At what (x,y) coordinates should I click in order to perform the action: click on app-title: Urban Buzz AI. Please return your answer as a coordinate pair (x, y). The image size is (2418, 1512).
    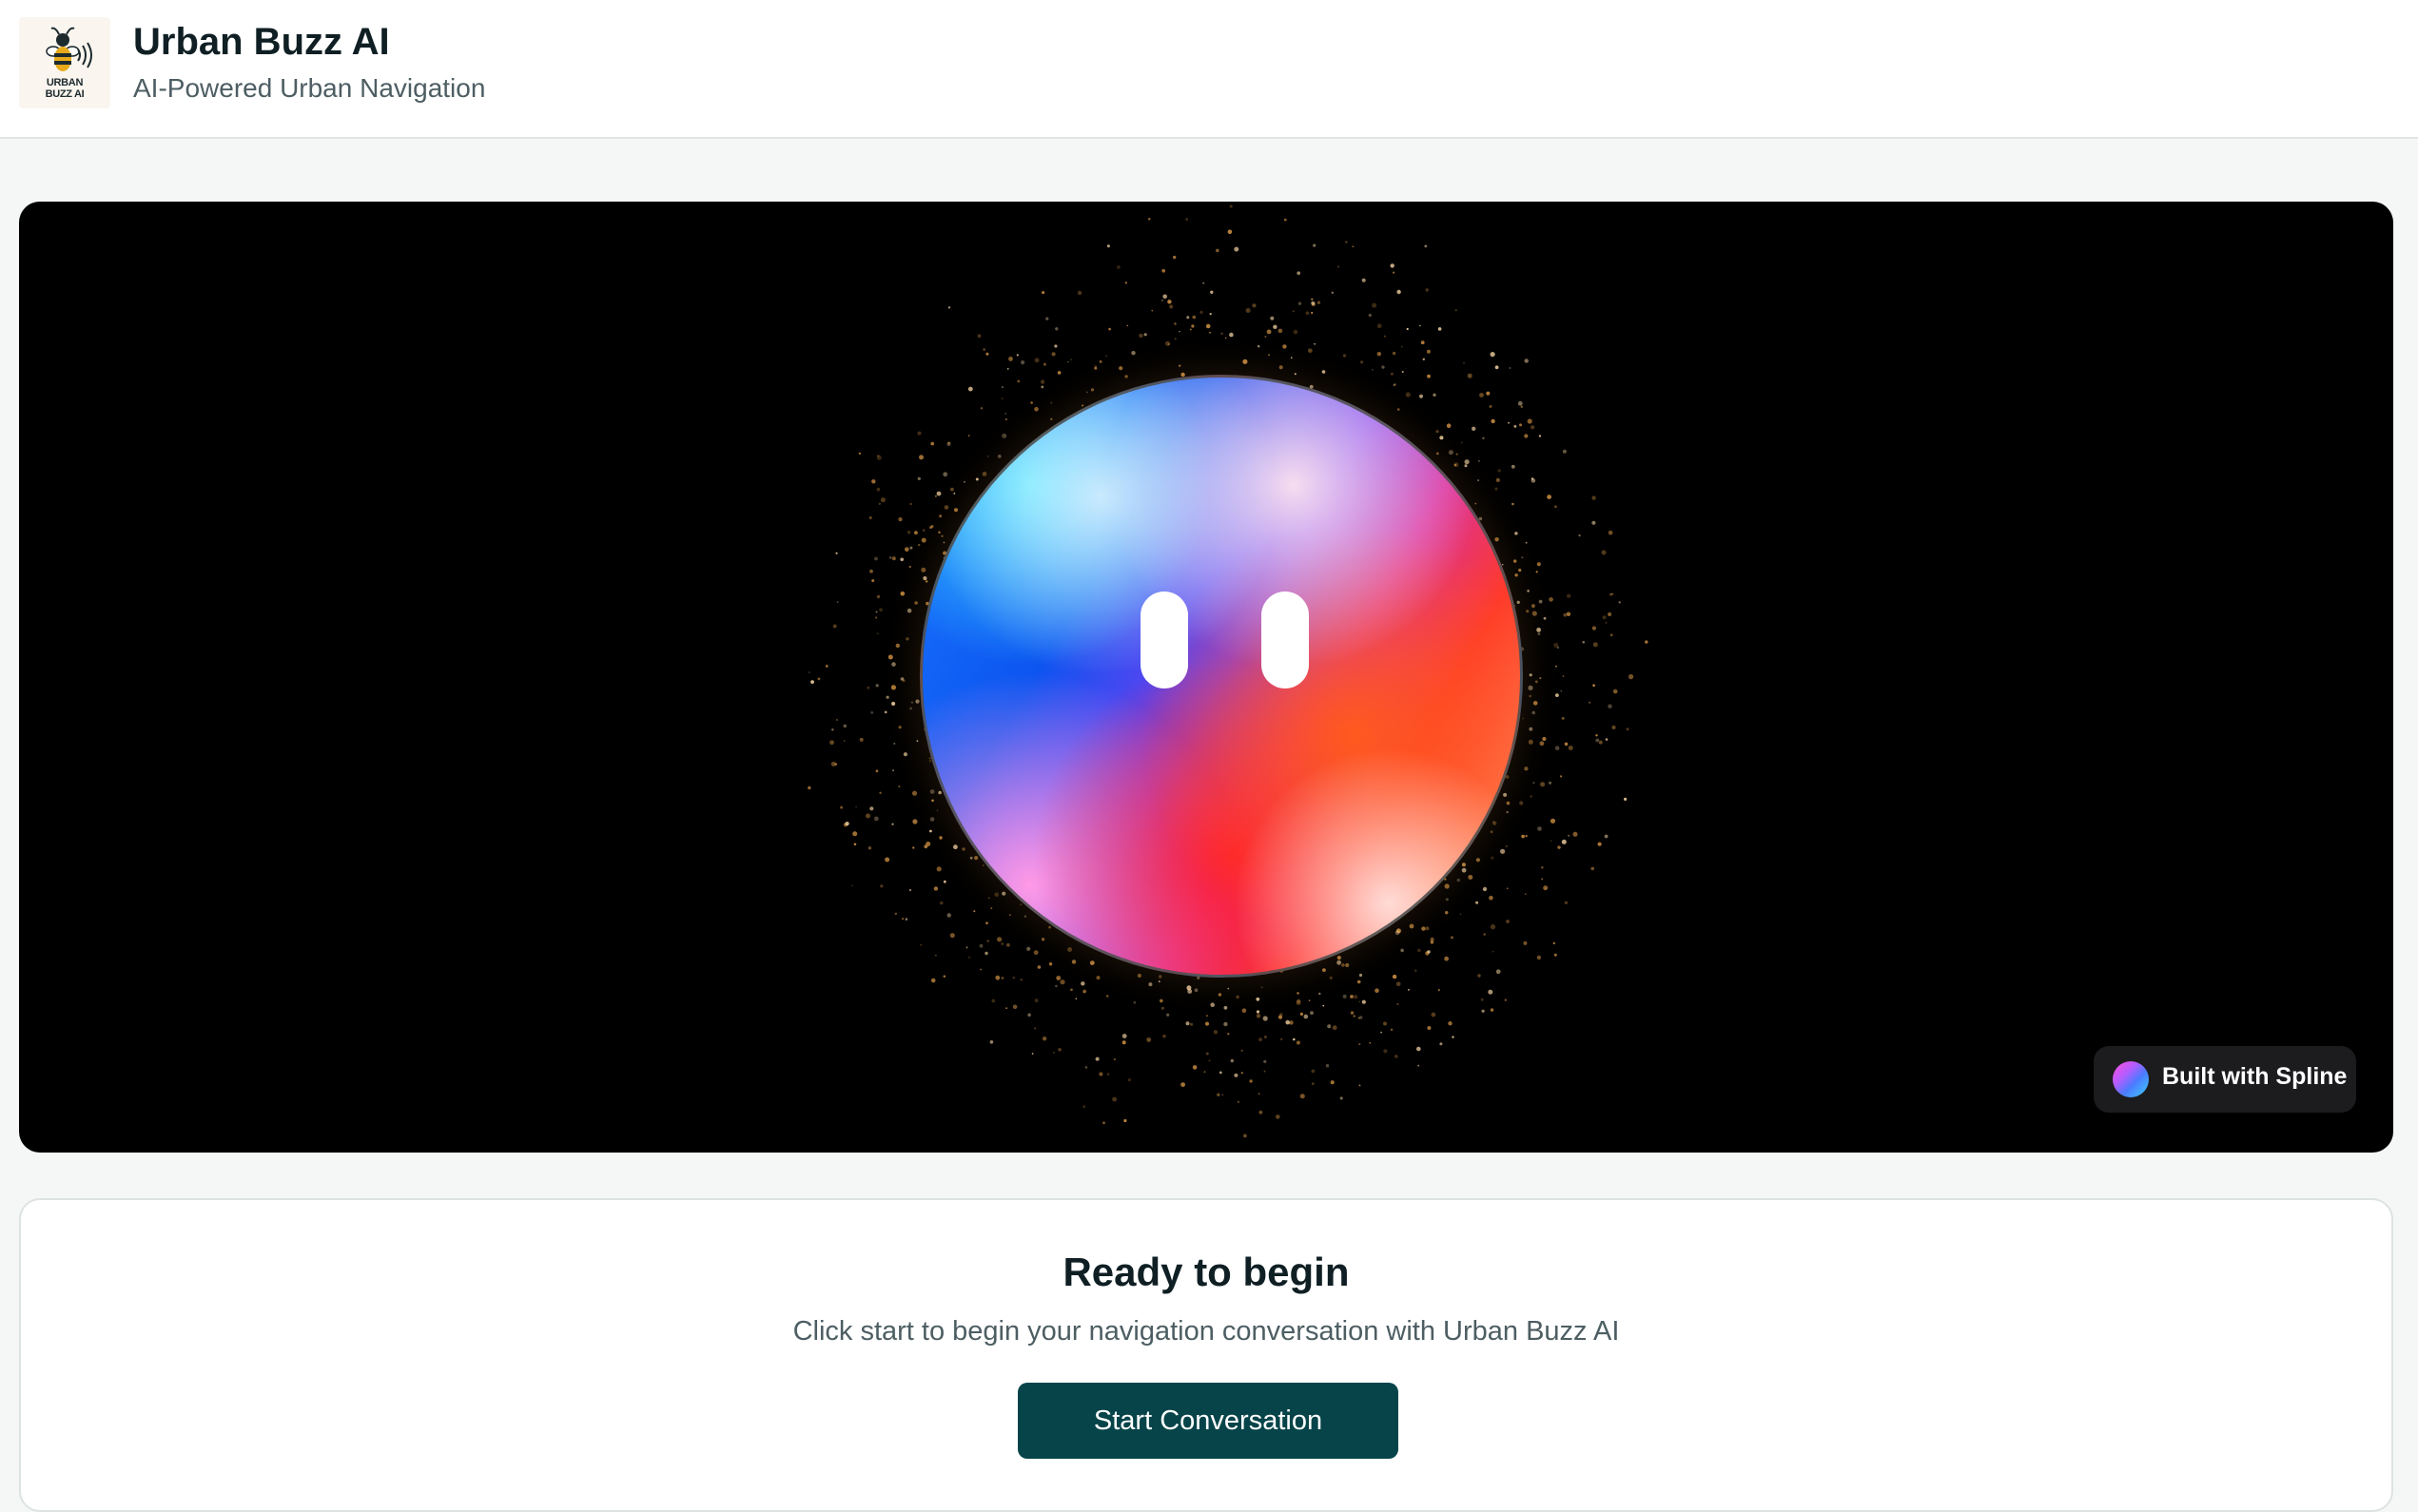
    Looking at the image, I should click on (261, 42).